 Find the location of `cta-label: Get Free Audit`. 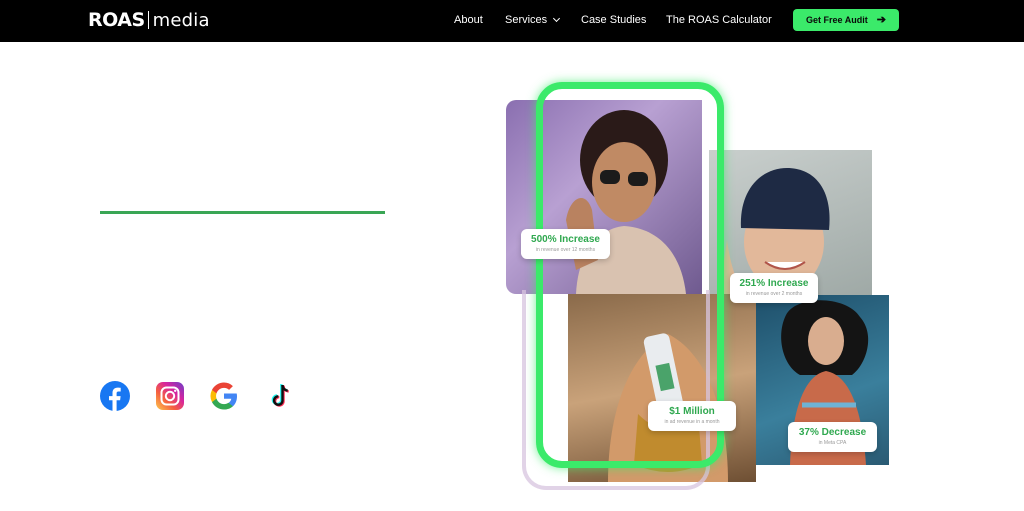

cta-label: Get Free Audit is located at coordinates (837, 20).